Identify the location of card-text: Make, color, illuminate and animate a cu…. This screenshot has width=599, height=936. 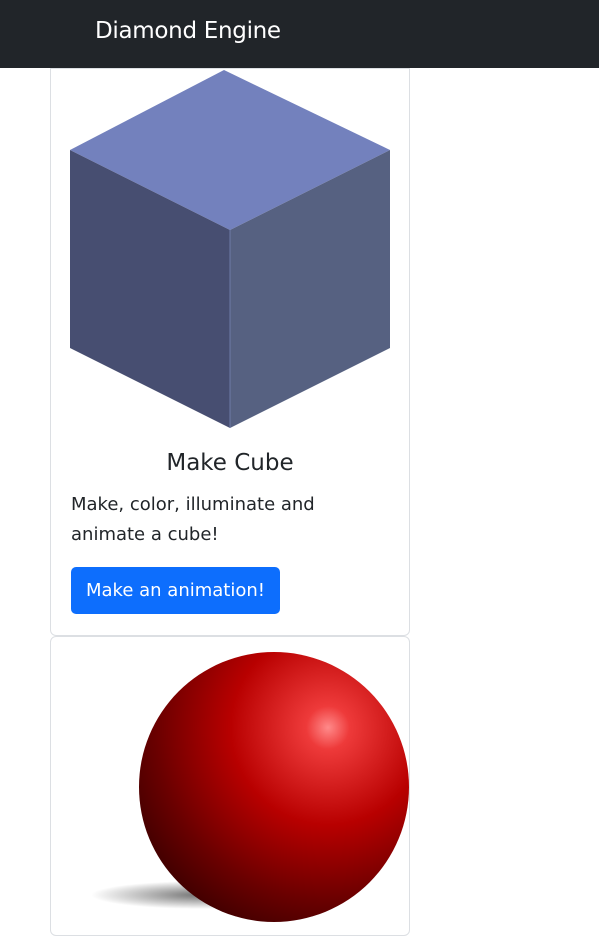
(193, 519).